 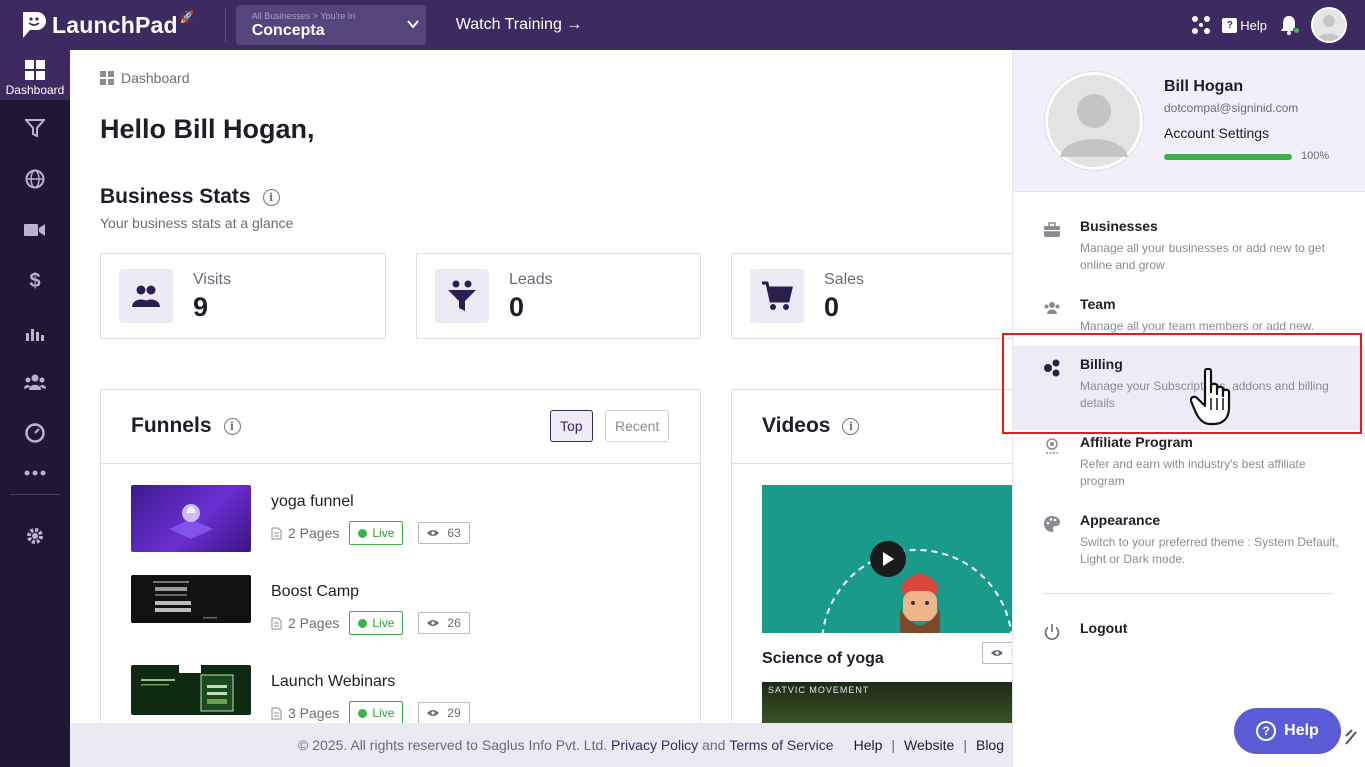 I want to click on sidebar-item-funnels, so click(x=35, y=128).